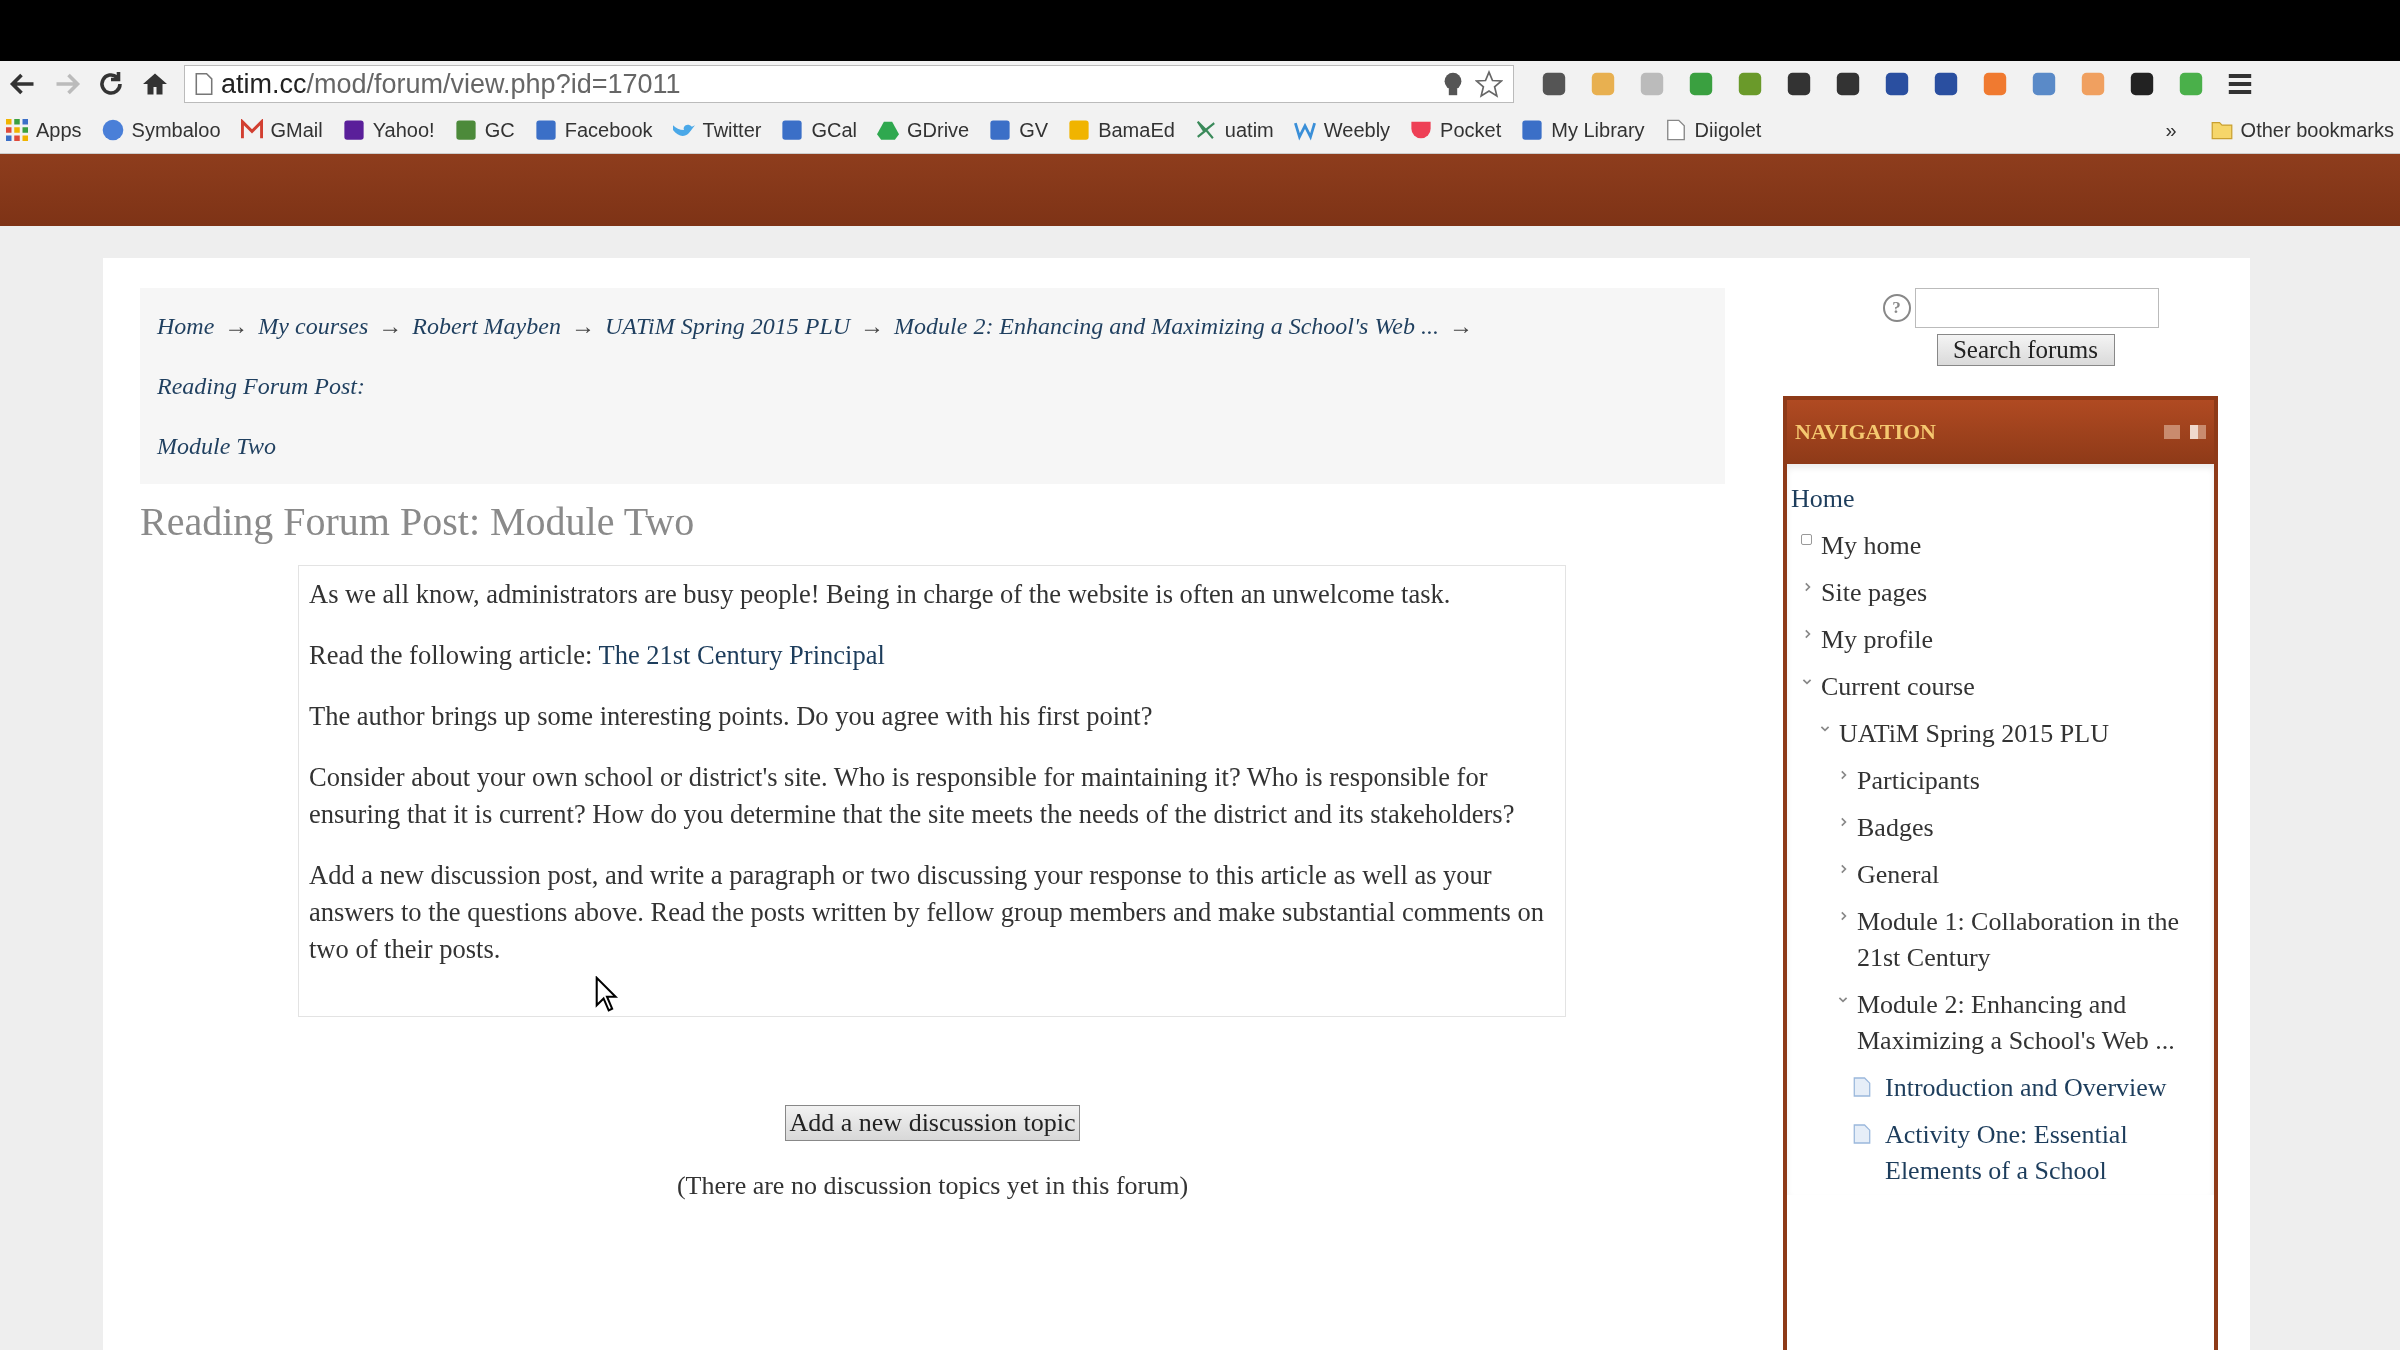 Image resolution: width=2400 pixels, height=1350 pixels. What do you see at coordinates (486, 326) in the screenshot?
I see `breadcrumb-link: Robert Mayben` at bounding box center [486, 326].